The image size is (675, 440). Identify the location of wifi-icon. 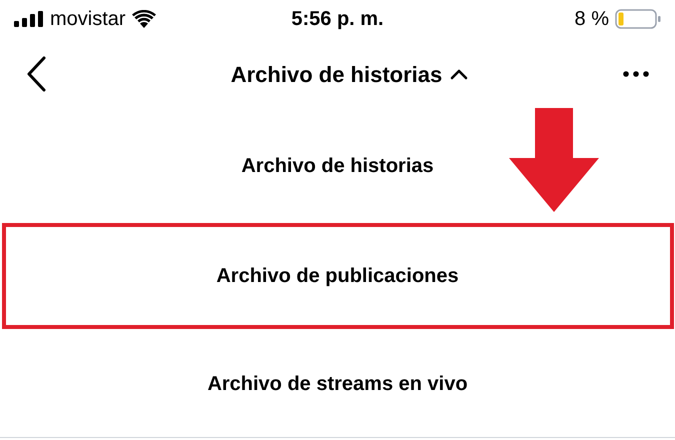
(144, 19).